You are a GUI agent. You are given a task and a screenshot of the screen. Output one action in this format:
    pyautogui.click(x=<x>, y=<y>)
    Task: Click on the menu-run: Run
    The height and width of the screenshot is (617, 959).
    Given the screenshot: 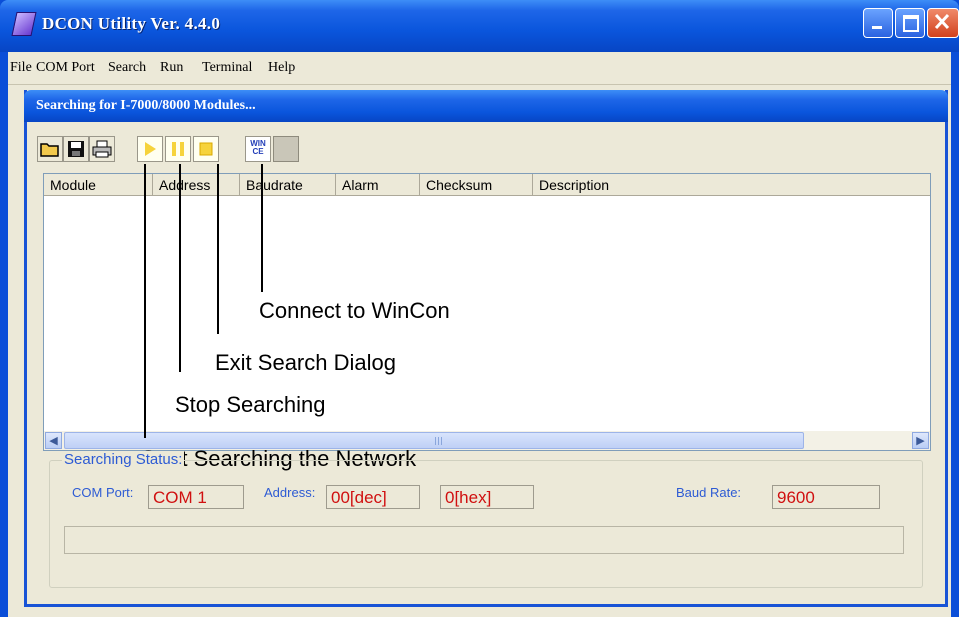 What is the action you would take?
    pyautogui.click(x=171, y=68)
    